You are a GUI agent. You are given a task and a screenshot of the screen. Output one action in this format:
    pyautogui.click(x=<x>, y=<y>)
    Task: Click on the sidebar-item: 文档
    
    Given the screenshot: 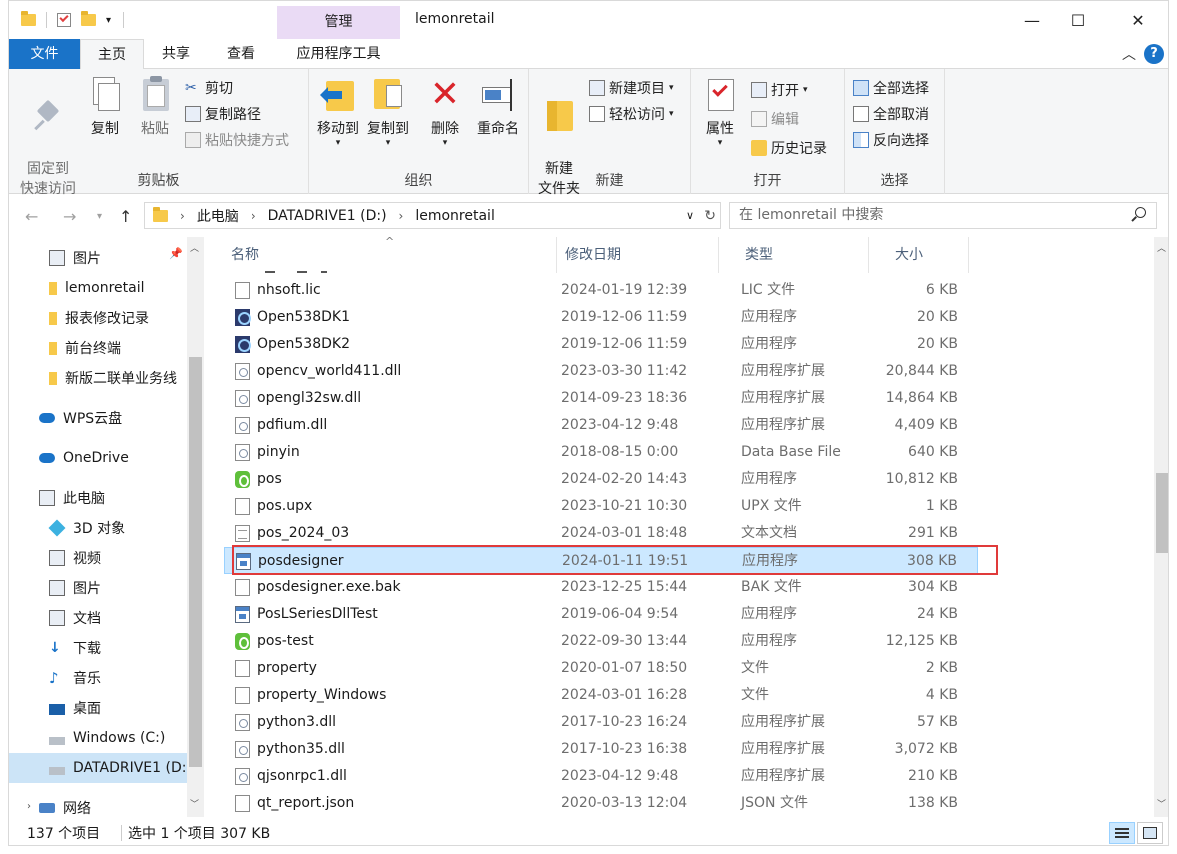 What is the action you would take?
    pyautogui.click(x=98, y=618)
    